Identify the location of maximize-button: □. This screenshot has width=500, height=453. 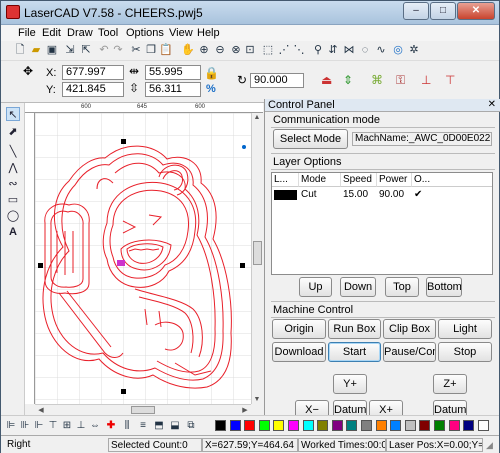
(443, 11).